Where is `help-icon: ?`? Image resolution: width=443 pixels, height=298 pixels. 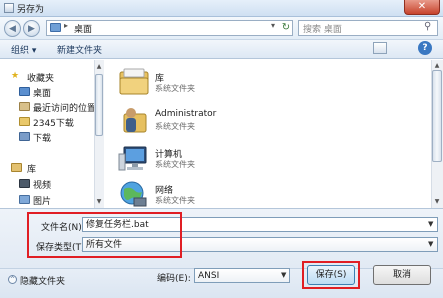
help-icon: ? is located at coordinates (425, 48).